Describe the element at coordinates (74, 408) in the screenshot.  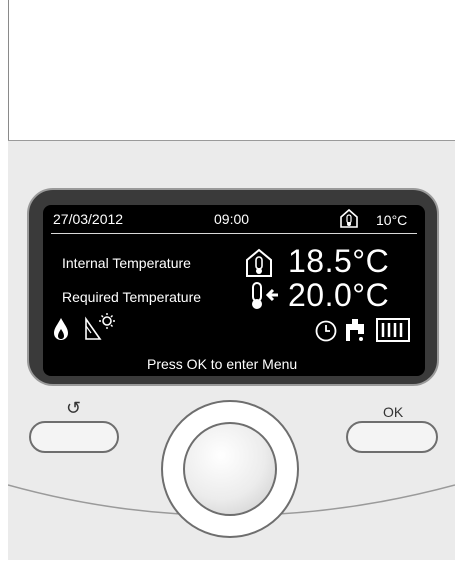
I see `back-icon: ↺` at that location.